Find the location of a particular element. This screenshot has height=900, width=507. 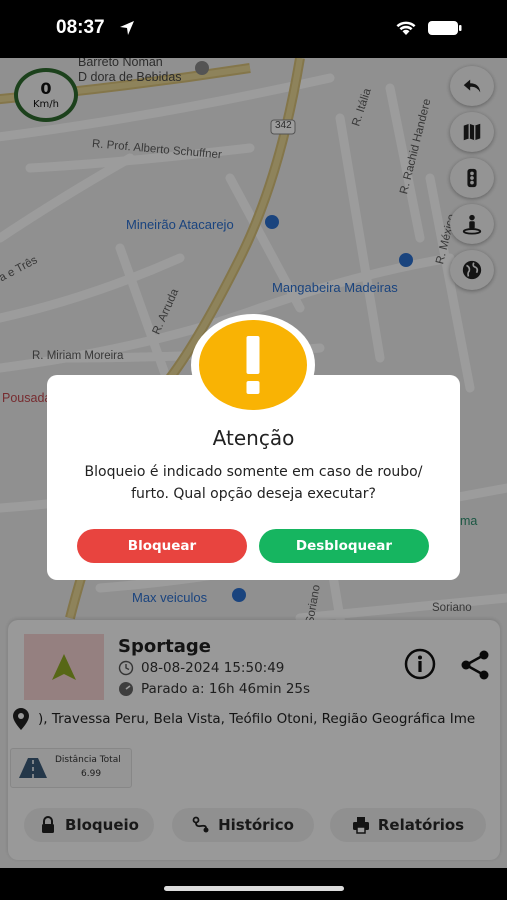

battery-icon is located at coordinates (445, 28).